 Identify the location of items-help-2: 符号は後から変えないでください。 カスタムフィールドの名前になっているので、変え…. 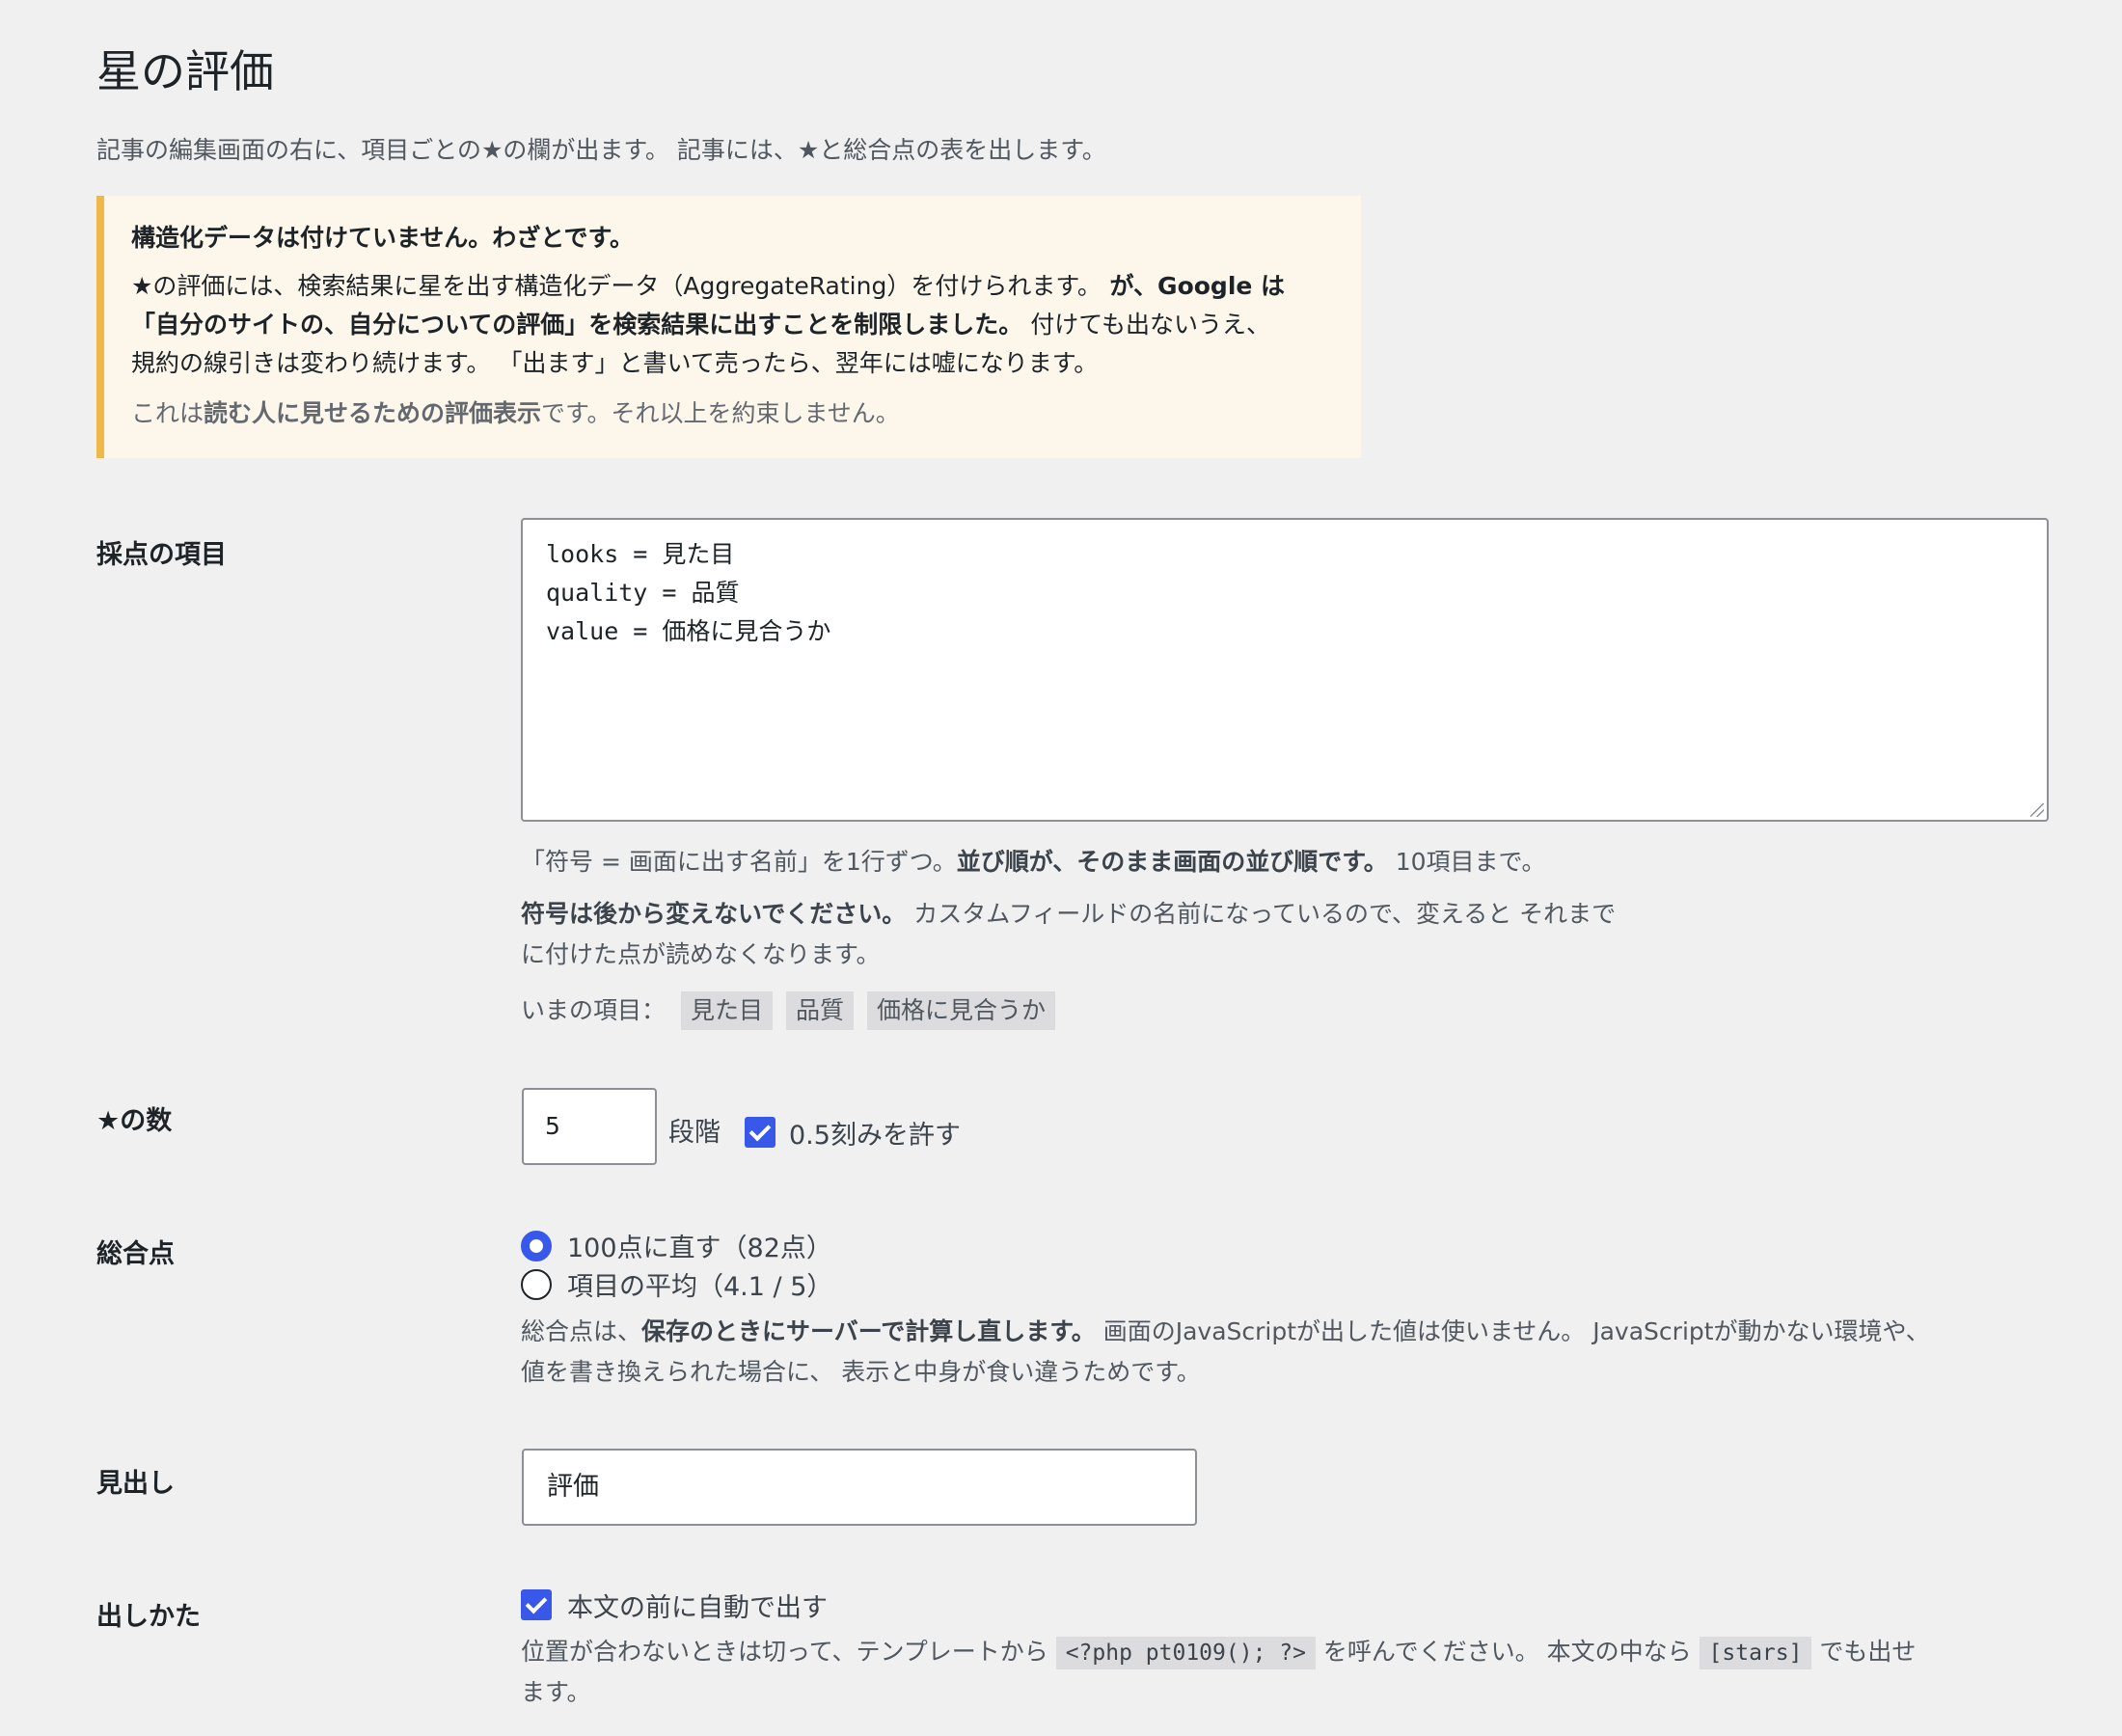
(1069, 914).